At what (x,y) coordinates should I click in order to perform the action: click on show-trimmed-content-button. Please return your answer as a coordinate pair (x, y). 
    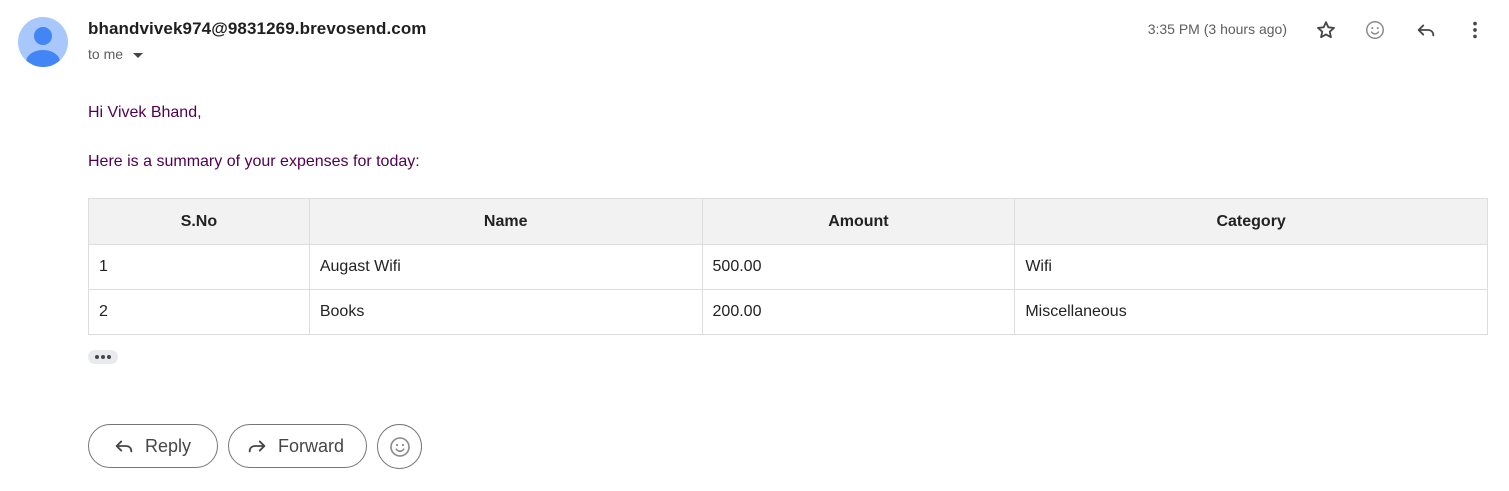
    Looking at the image, I should click on (103, 357).